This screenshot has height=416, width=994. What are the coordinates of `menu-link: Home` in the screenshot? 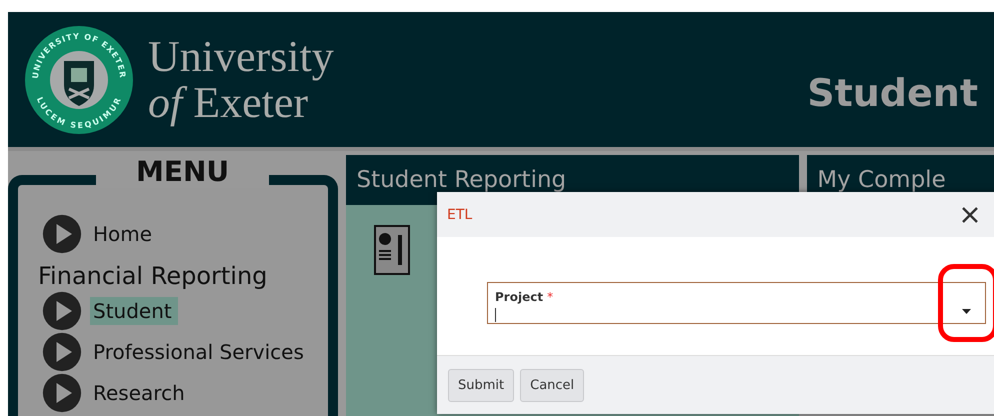 It's located at (124, 234).